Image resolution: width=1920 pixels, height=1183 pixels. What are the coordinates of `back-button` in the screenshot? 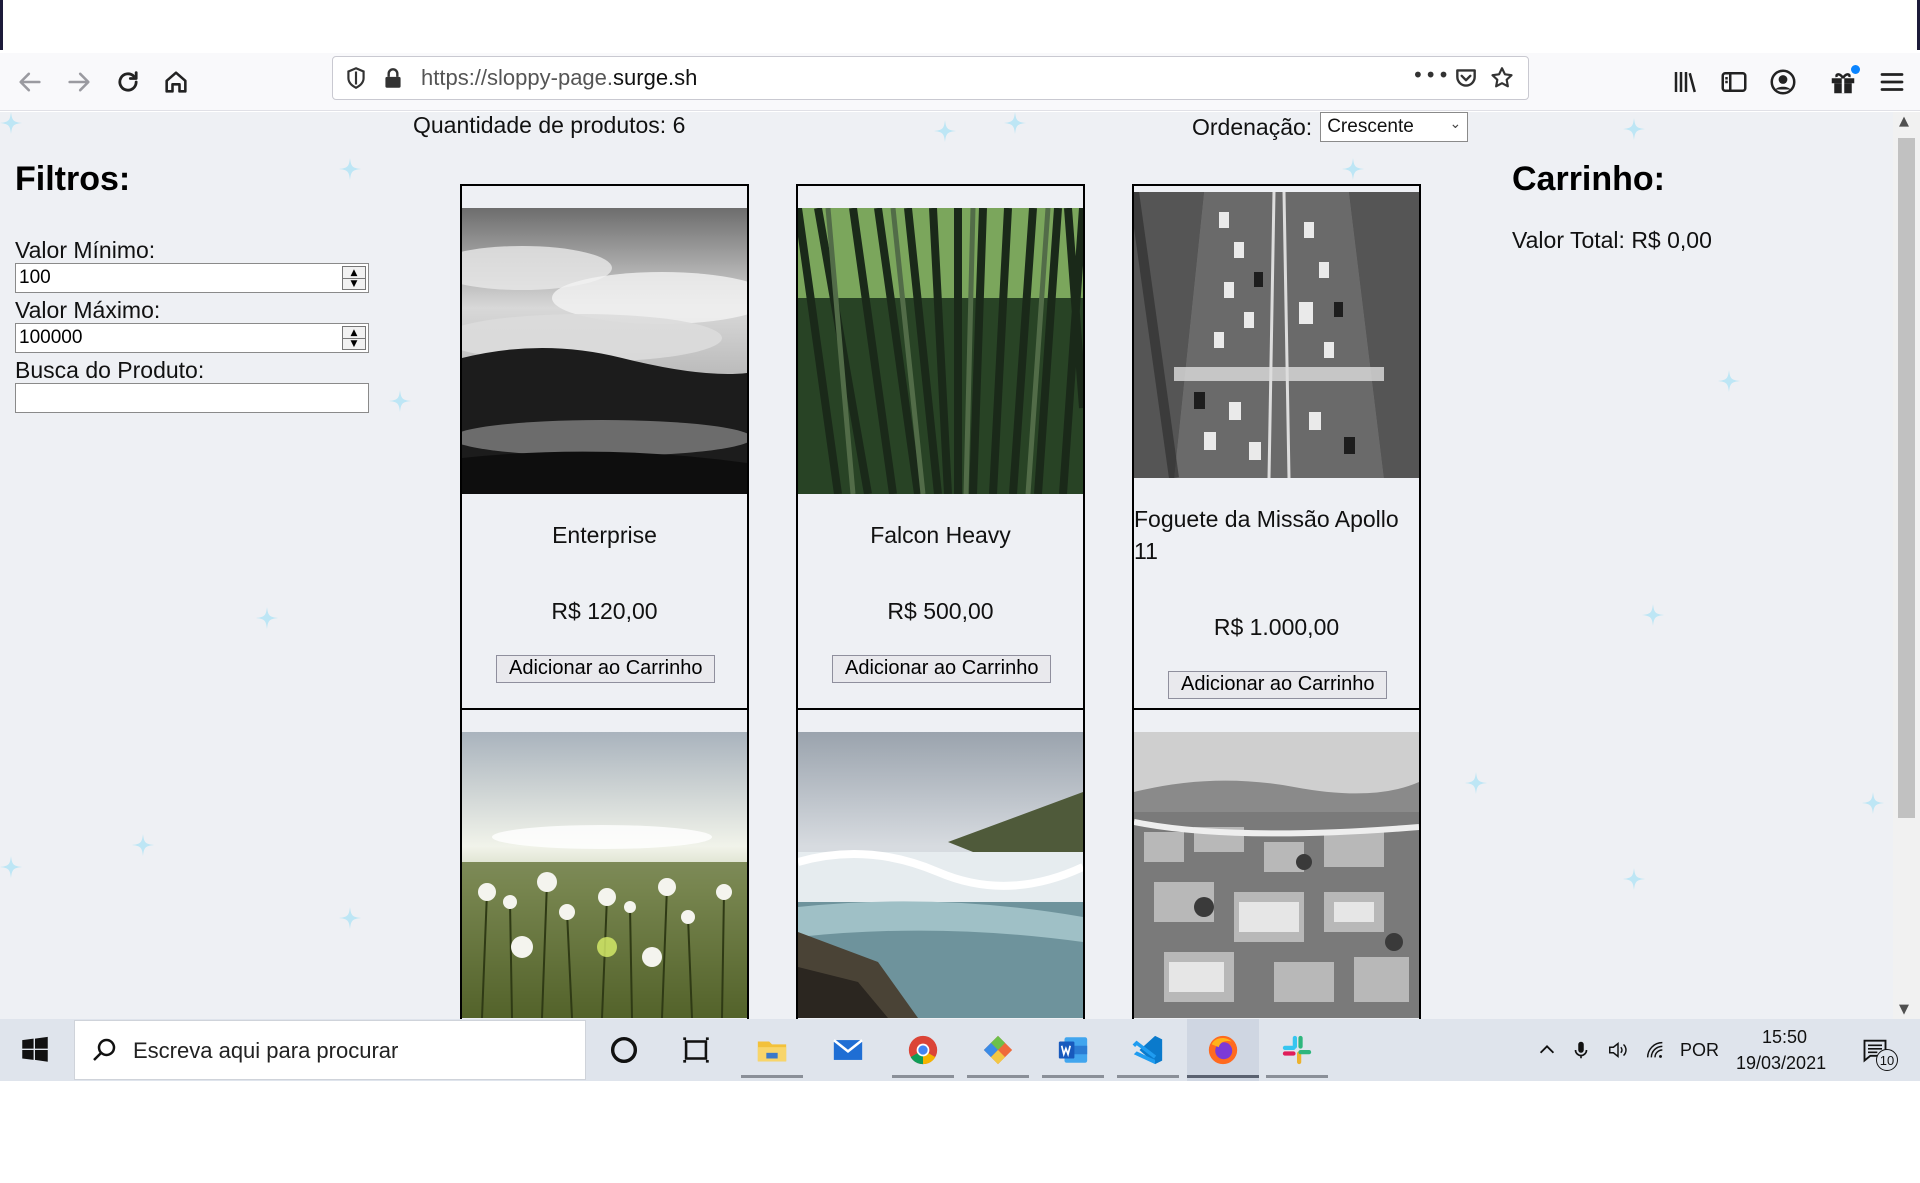 It's located at (30, 82).